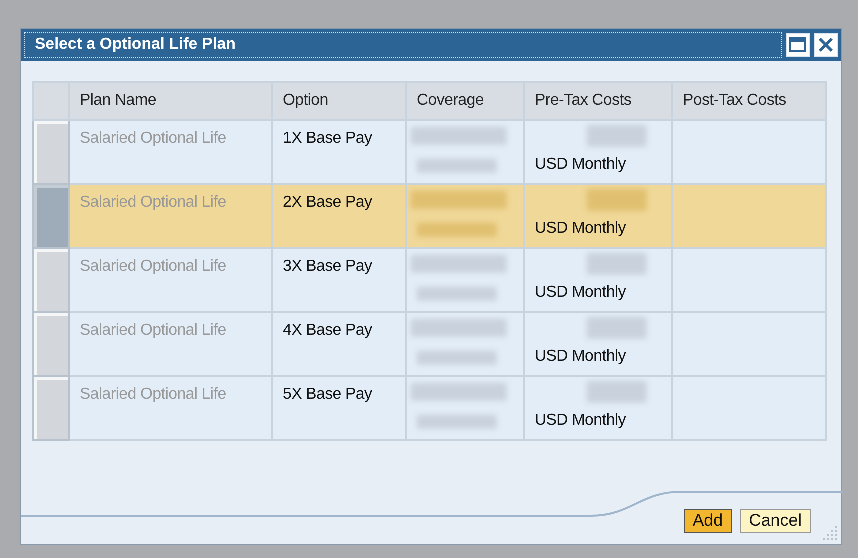  Describe the element at coordinates (339, 408) in the screenshot. I see `table-cell: 5X Base Pay` at that location.